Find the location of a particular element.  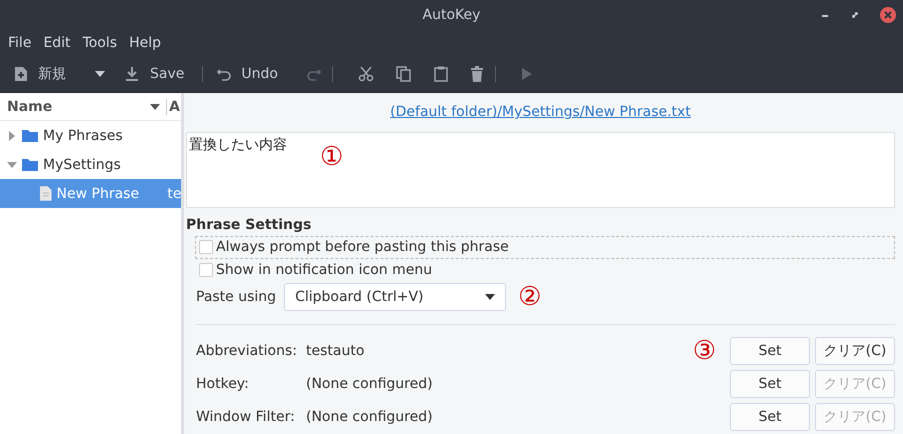

tree-item: MySettings is located at coordinates (90, 164).